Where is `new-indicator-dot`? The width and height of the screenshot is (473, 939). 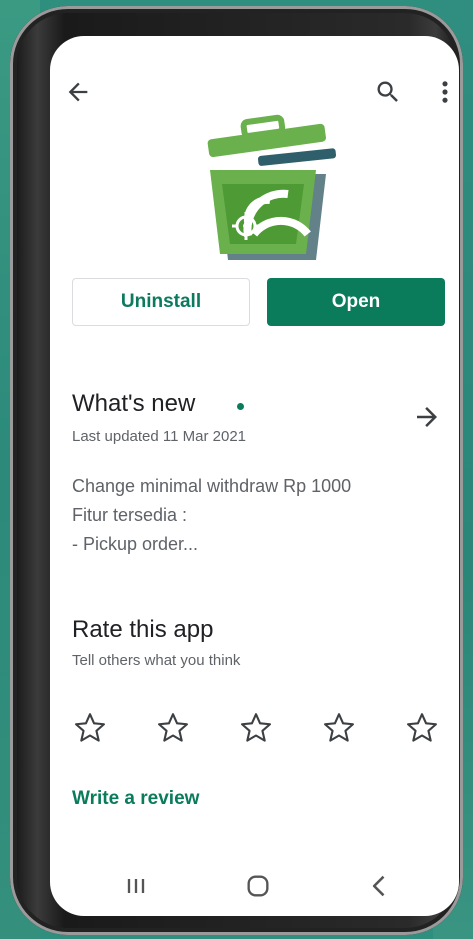
new-indicator-dot is located at coordinates (240, 406).